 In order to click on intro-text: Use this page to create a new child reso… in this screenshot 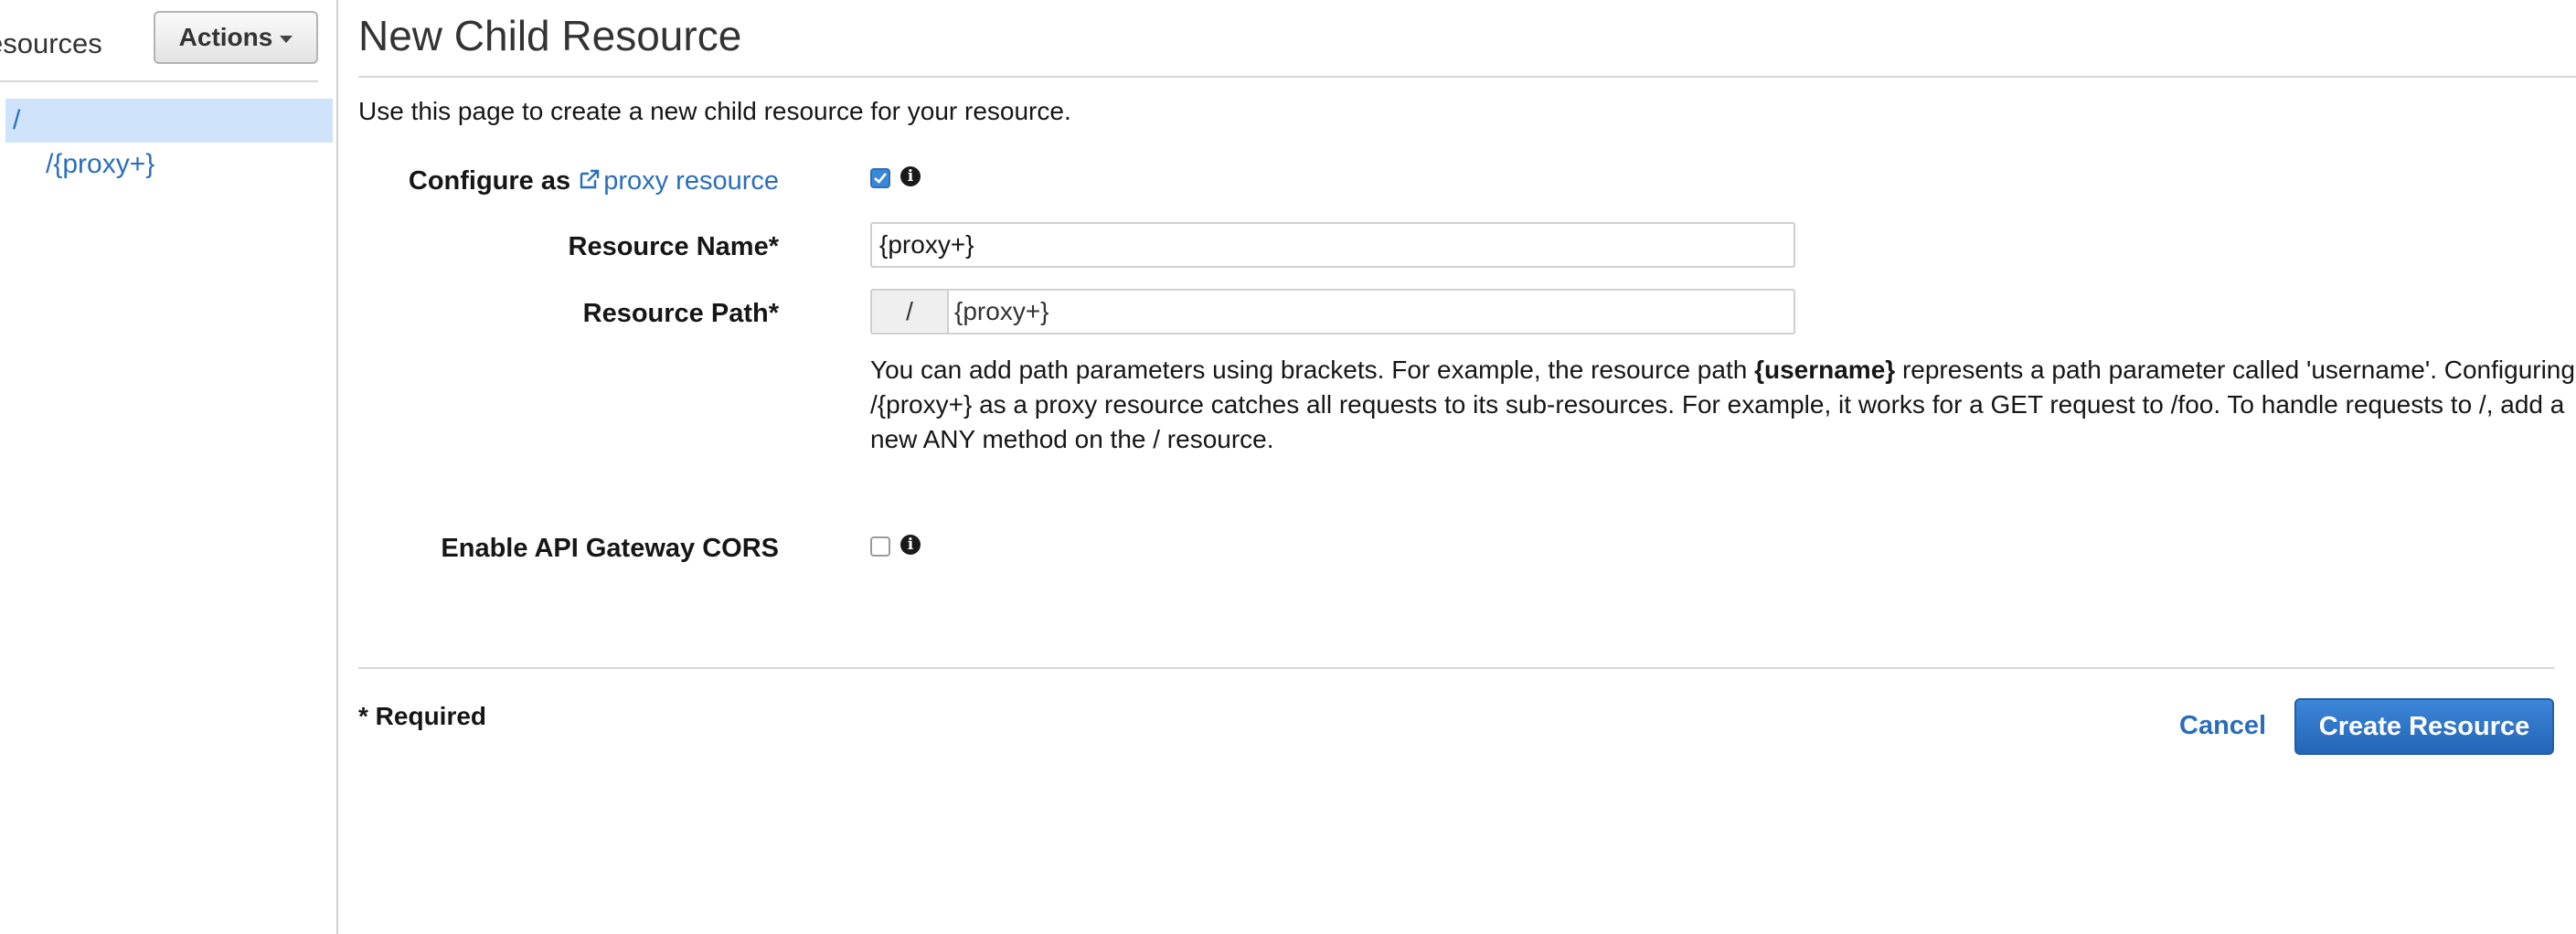, I will do `click(714, 111)`.